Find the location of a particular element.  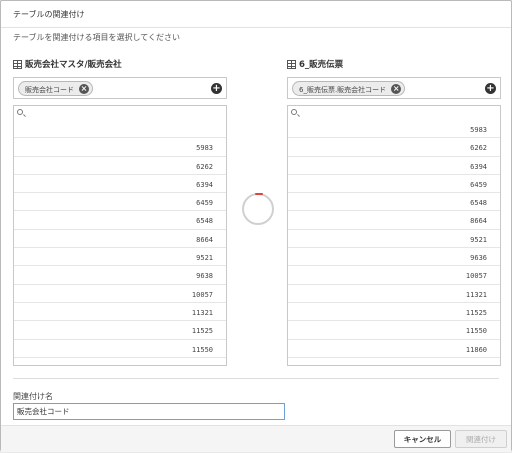

left-field-selector: 販売会社コード × + is located at coordinates (120, 88).